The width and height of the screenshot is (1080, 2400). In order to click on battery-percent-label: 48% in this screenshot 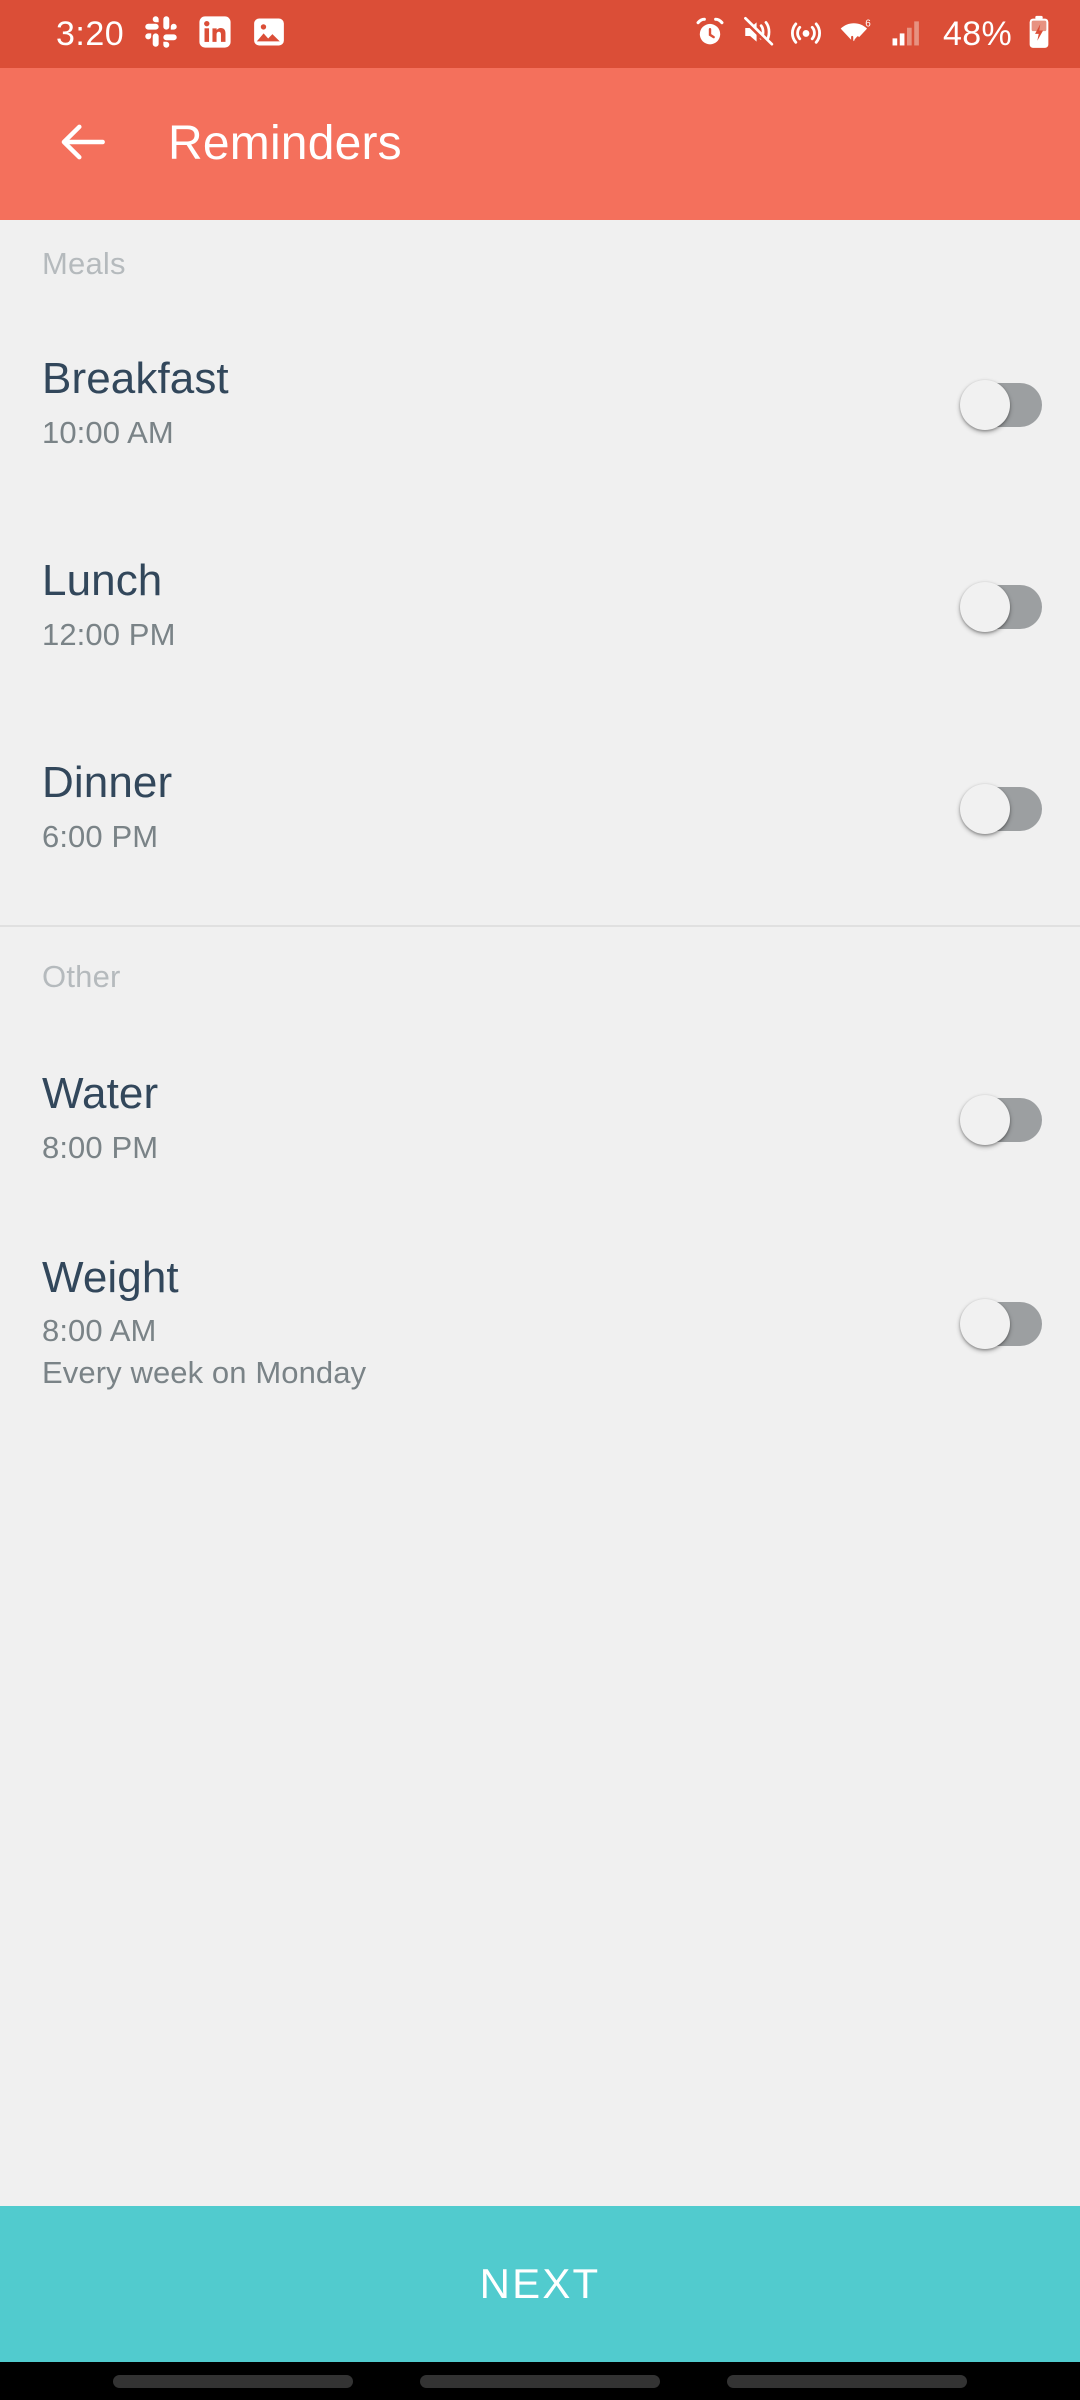, I will do `click(977, 34)`.